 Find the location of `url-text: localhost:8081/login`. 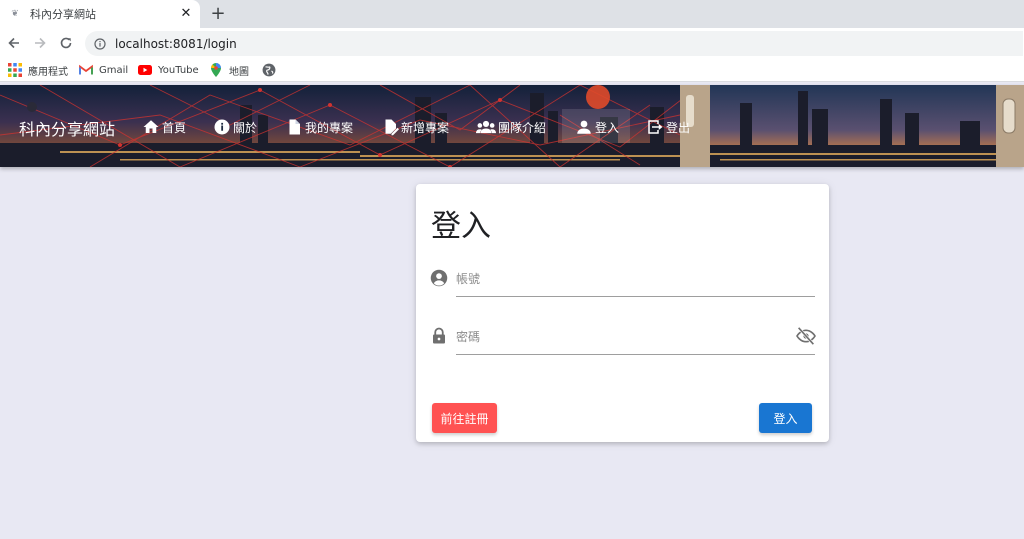

url-text: localhost:8081/login is located at coordinates (176, 44).